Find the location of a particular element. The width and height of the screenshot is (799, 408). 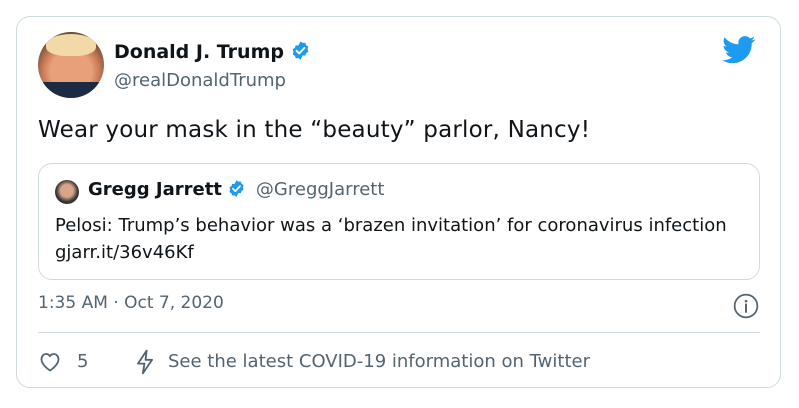

quoted-author-line: Gregg Jarrett @GreggJarrett is located at coordinates (236, 189).